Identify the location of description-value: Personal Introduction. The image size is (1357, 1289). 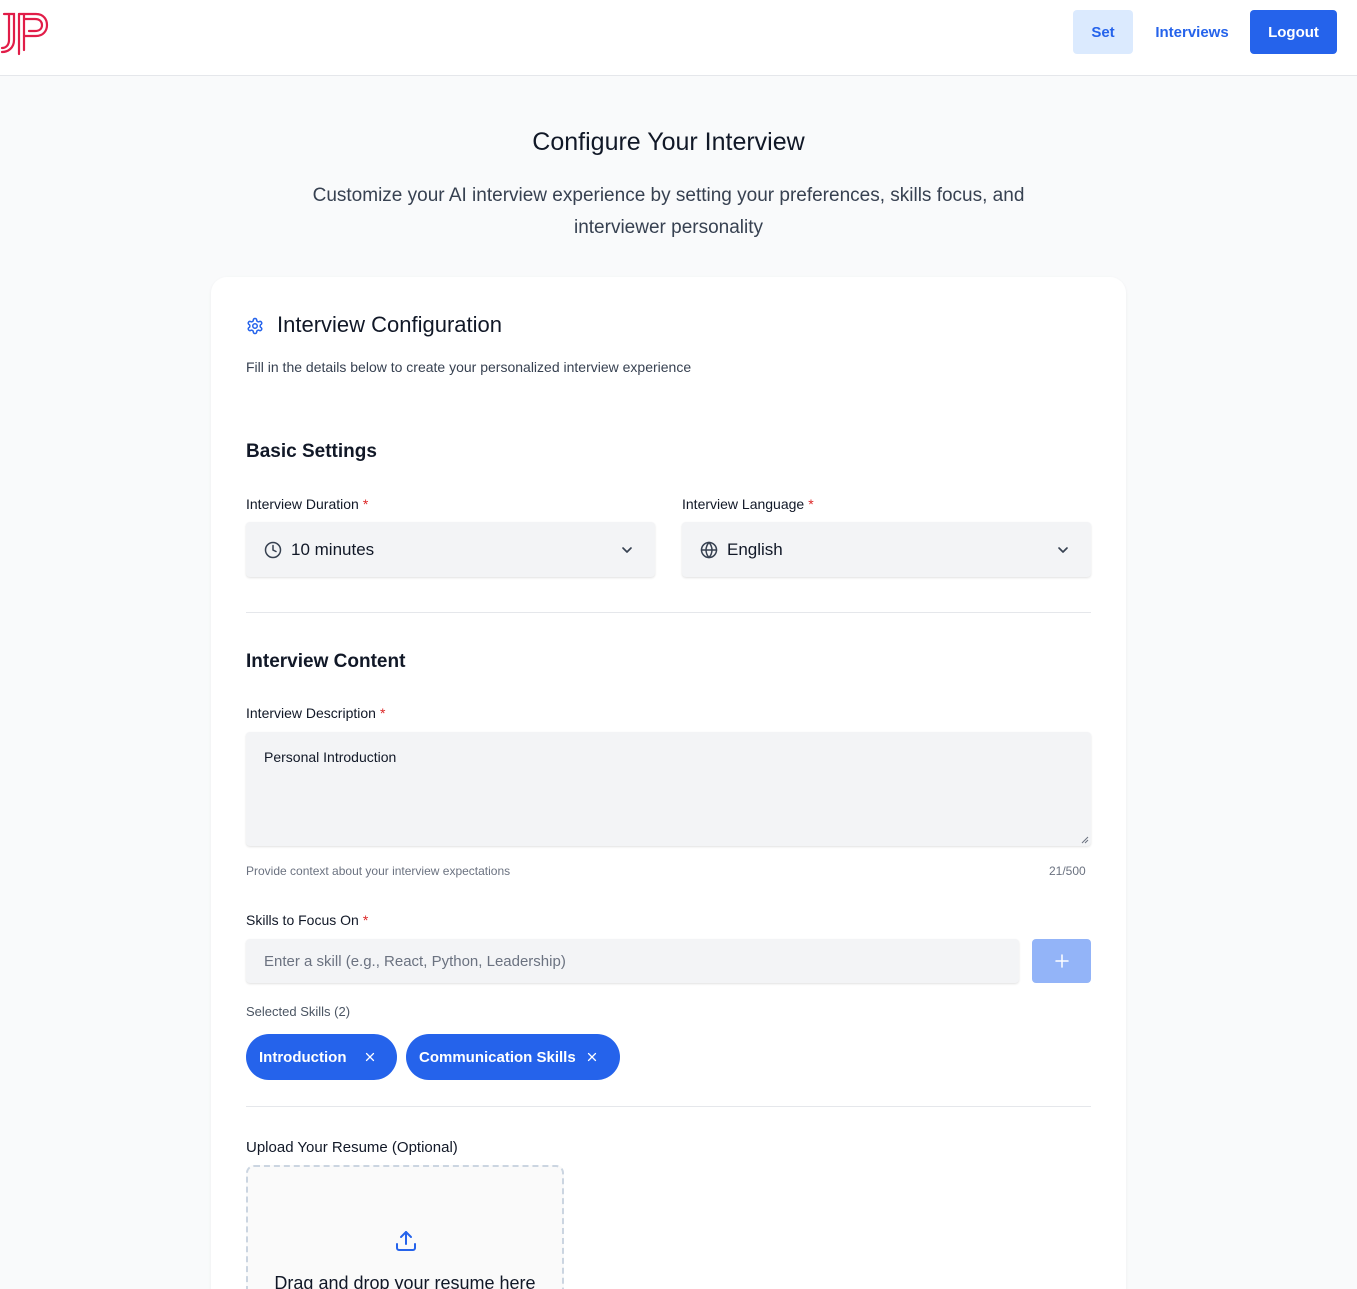
(330, 757).